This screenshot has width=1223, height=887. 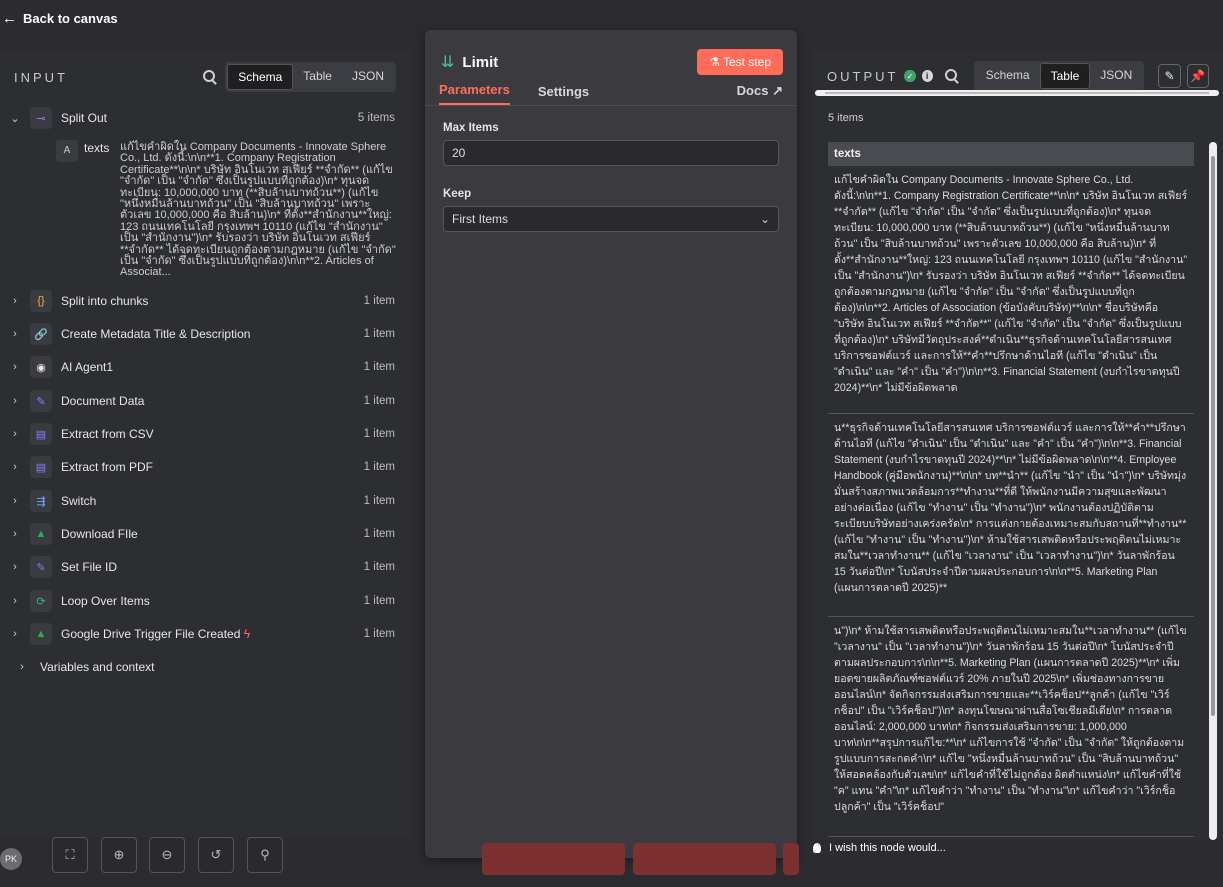 I want to click on execute-workflow-button, so click(x=553, y=859).